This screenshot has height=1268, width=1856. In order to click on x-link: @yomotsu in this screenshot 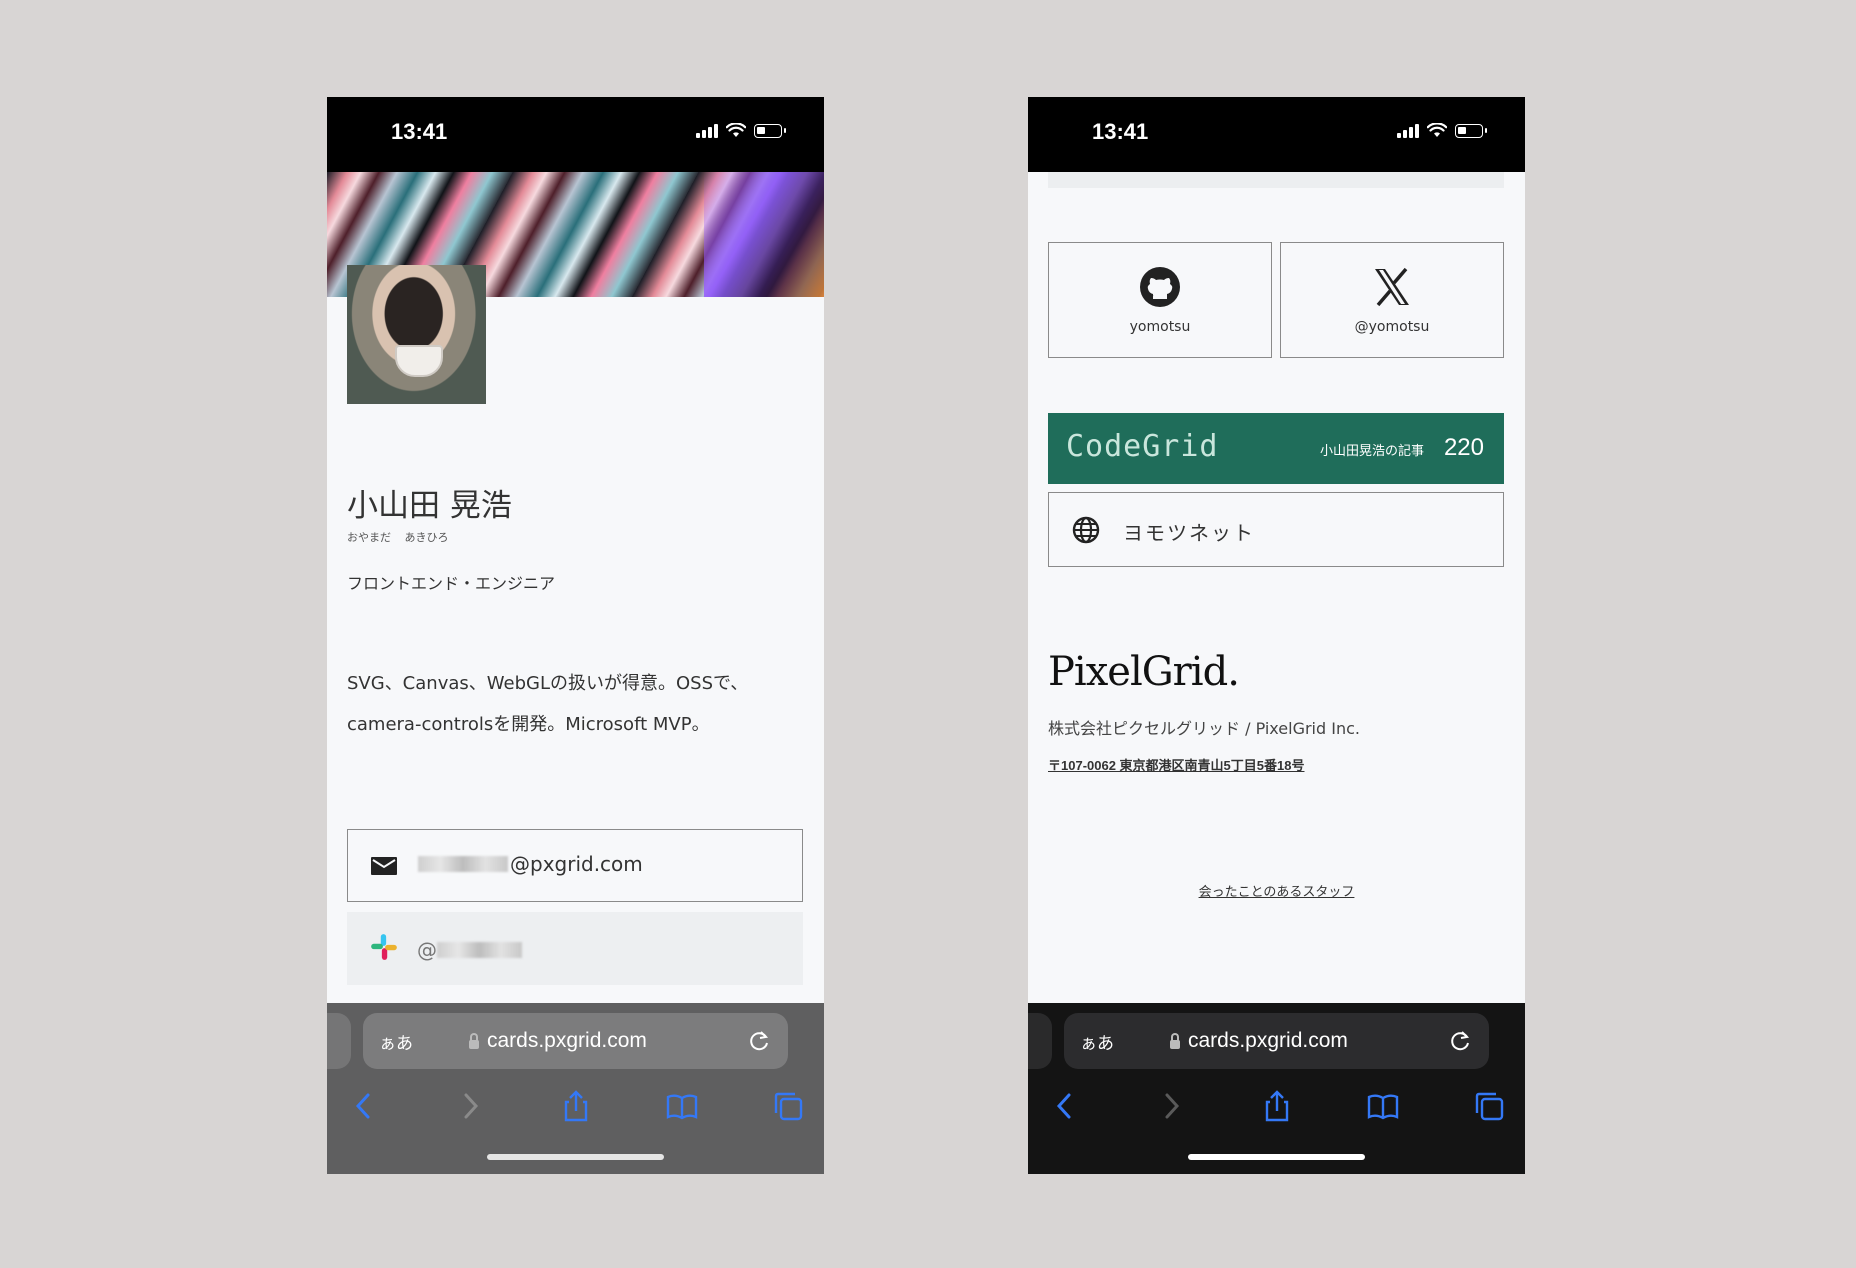, I will do `click(1392, 300)`.